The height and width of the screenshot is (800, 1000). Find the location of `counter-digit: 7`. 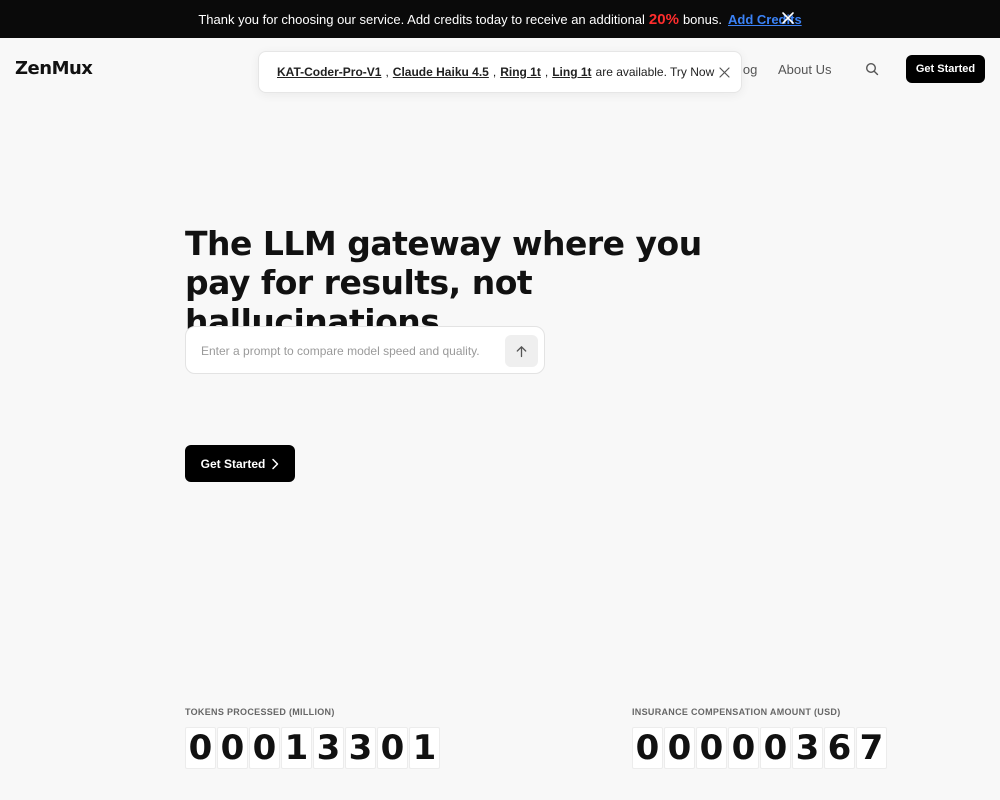

counter-digit: 7 is located at coordinates (871, 748).